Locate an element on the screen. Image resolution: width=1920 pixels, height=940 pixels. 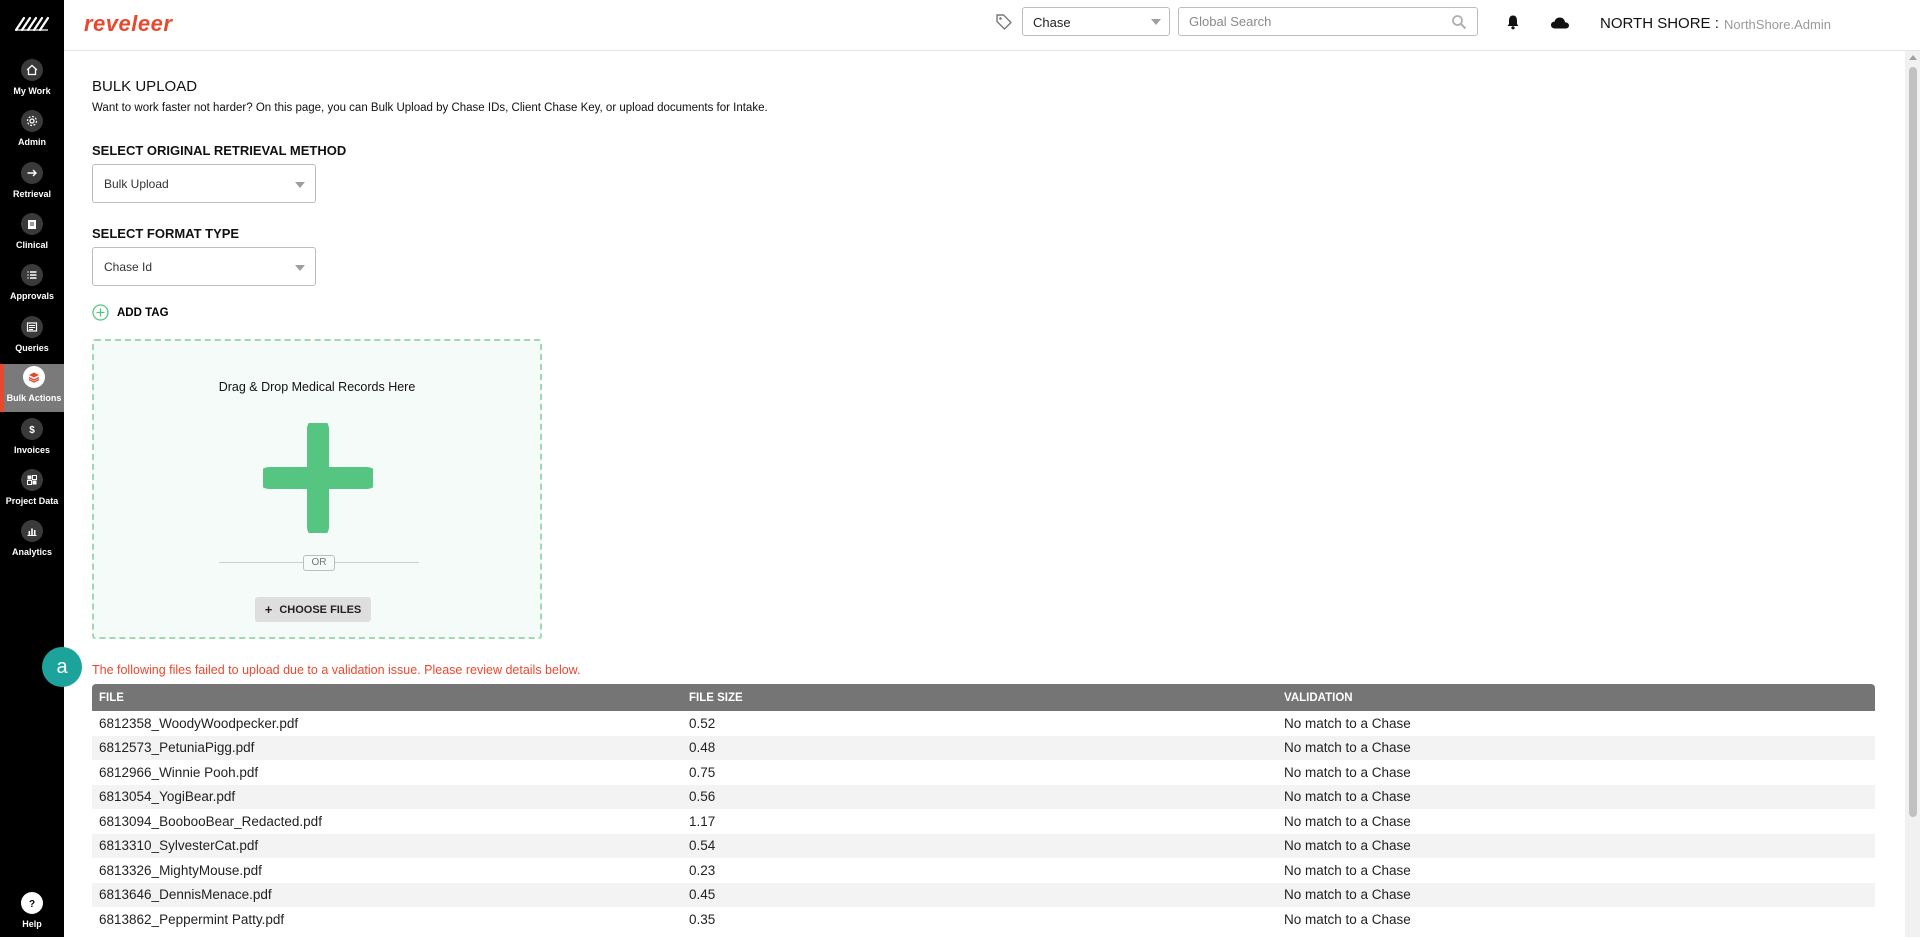
choose-files-button: + CHOOSE FILES is located at coordinates (313, 609).